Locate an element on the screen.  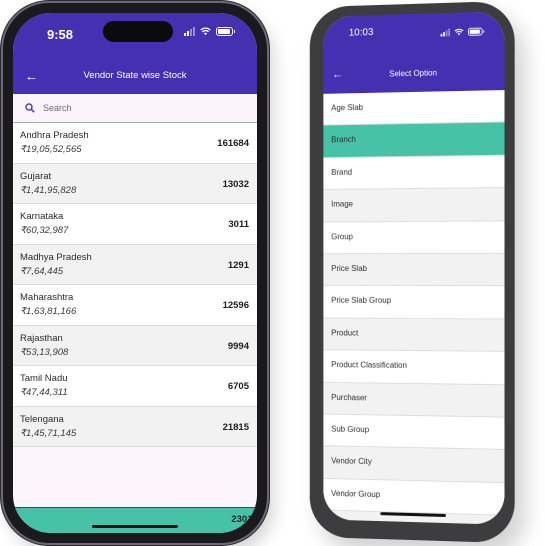
list-item: Tamil Nadu ₹47,44,311 6705 is located at coordinates (135, 386).